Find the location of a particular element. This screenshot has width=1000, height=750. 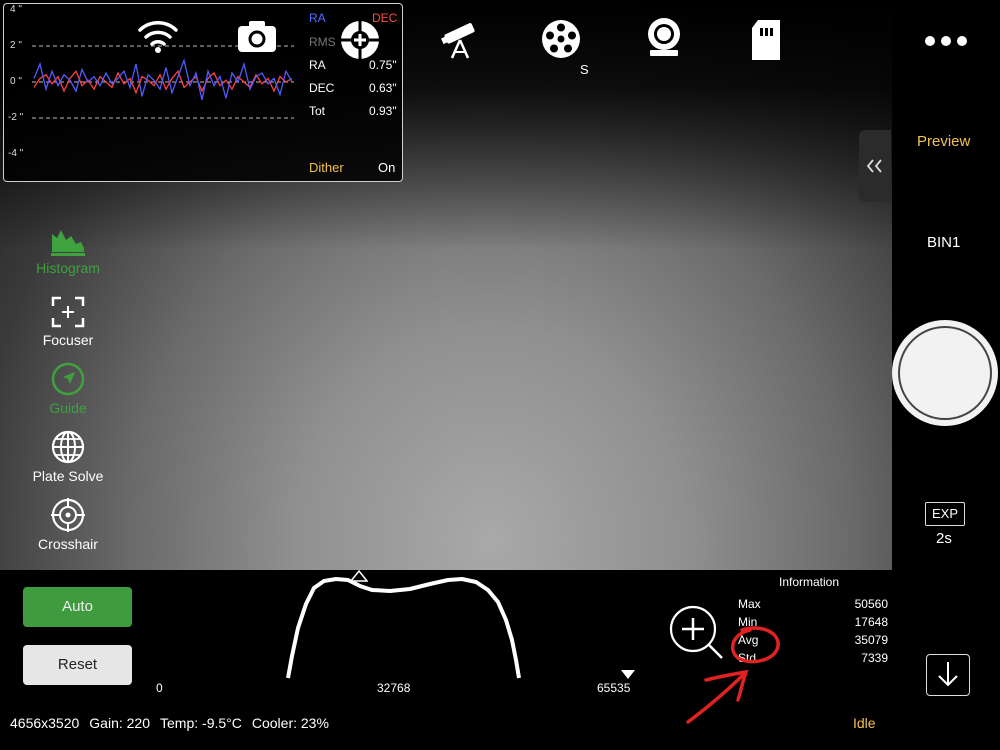

sidebar-item-focuser: Focuser is located at coordinates (68, 322).